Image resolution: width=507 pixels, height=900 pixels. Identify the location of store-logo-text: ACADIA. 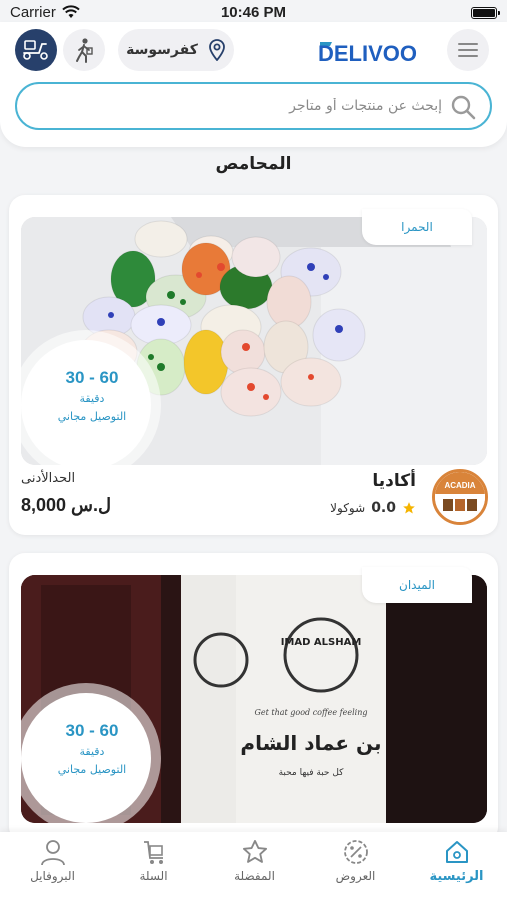
(459, 485).